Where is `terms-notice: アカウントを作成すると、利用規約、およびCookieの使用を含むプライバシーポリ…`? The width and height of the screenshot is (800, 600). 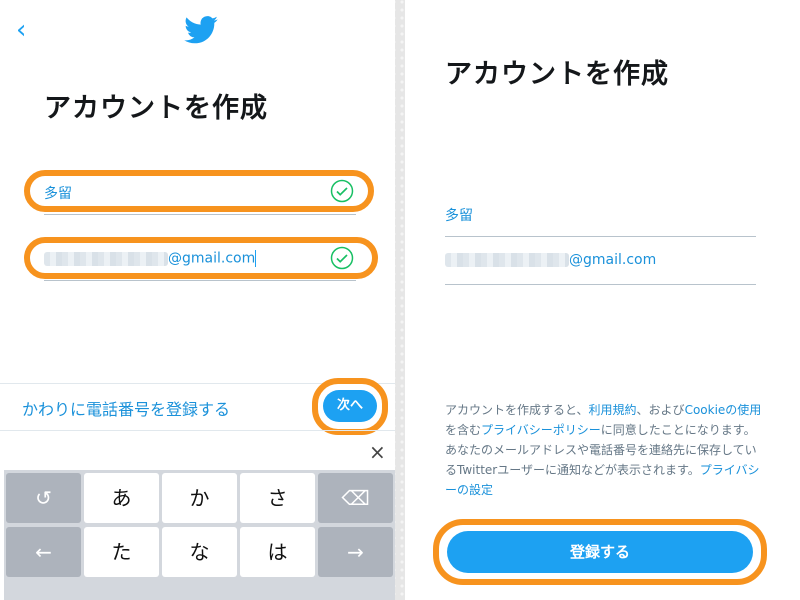
terms-notice: アカウントを作成すると、利用規約、およびCookieの使用を含むプライバシーポリ… is located at coordinates (606, 450).